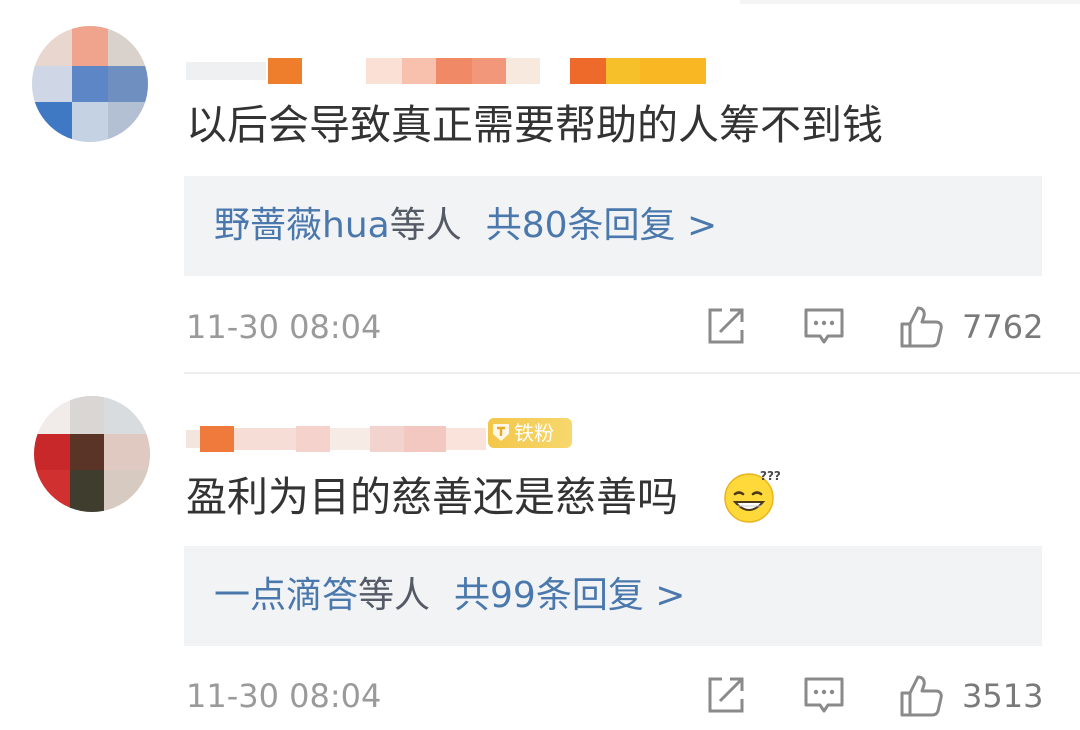 The image size is (1080, 730). What do you see at coordinates (534, 125) in the screenshot?
I see `comment-text: 以后会导致真正需要帮助的人筹不到钱` at bounding box center [534, 125].